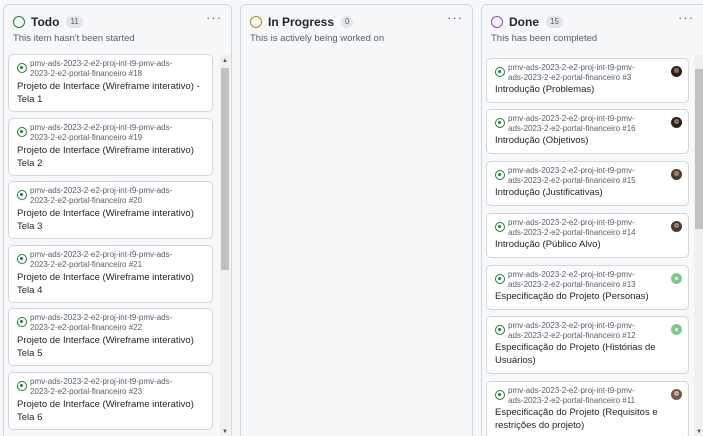 This screenshot has width=703, height=436. Describe the element at coordinates (548, 245) in the screenshot. I see `issue-title: Introdução (Público Alvo)` at that location.